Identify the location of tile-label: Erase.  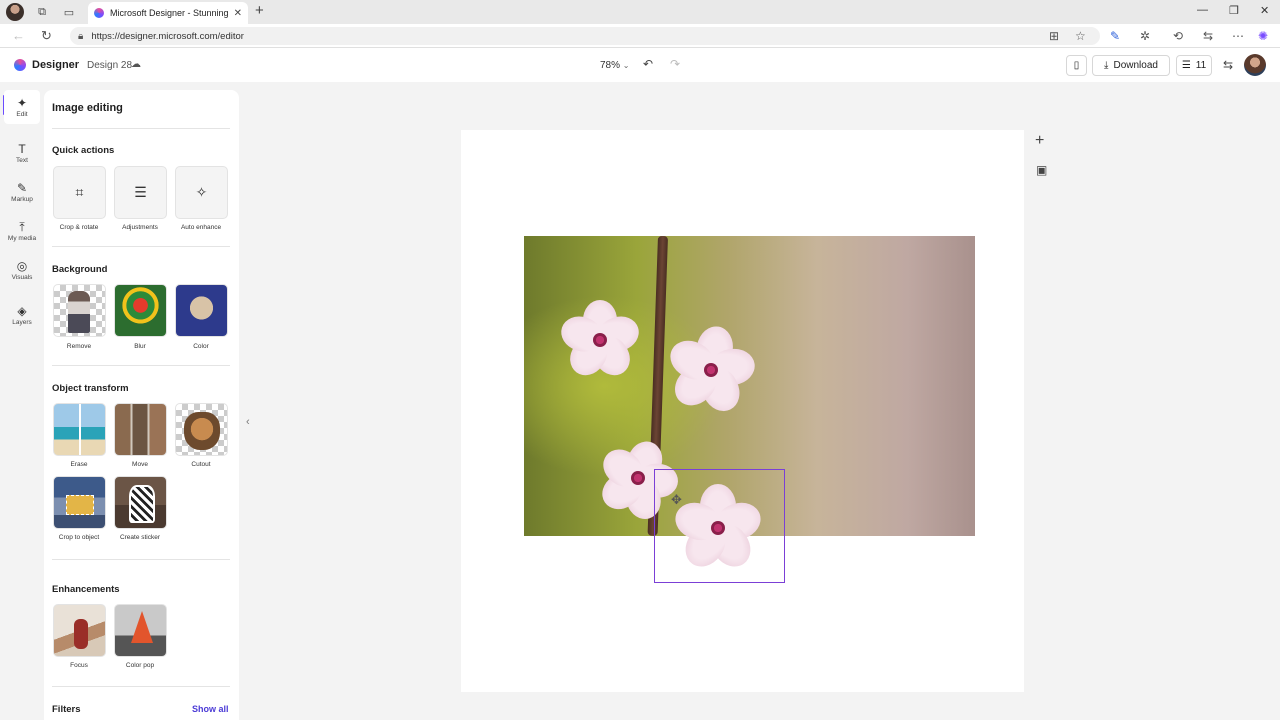
(79, 464).